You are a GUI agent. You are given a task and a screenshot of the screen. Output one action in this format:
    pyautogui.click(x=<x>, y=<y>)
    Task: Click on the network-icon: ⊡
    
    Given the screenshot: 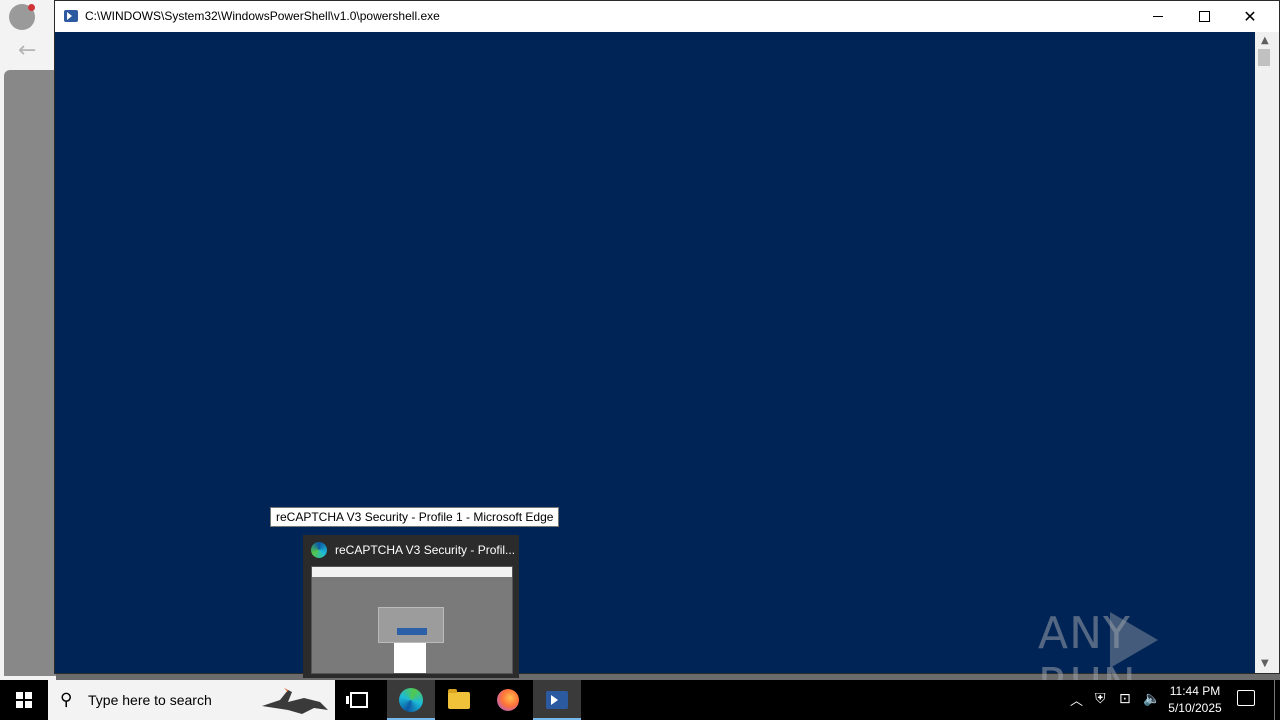 What is the action you would take?
    pyautogui.click(x=1125, y=699)
    